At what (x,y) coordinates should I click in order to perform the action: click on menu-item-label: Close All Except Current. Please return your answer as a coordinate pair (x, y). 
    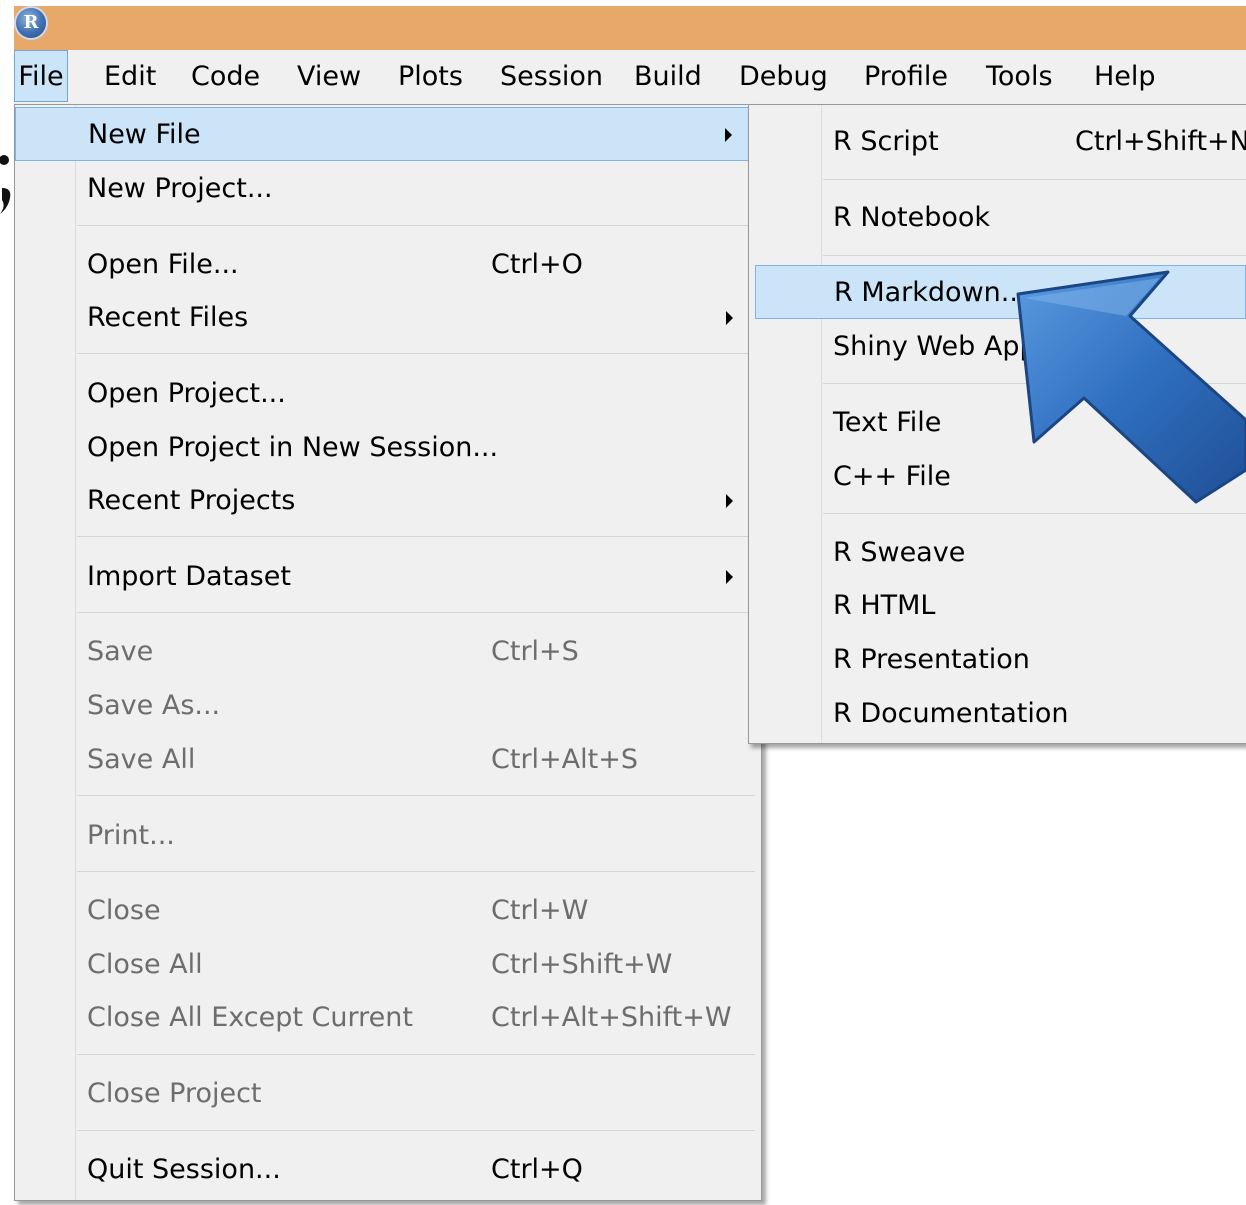
    Looking at the image, I should click on (250, 1017).